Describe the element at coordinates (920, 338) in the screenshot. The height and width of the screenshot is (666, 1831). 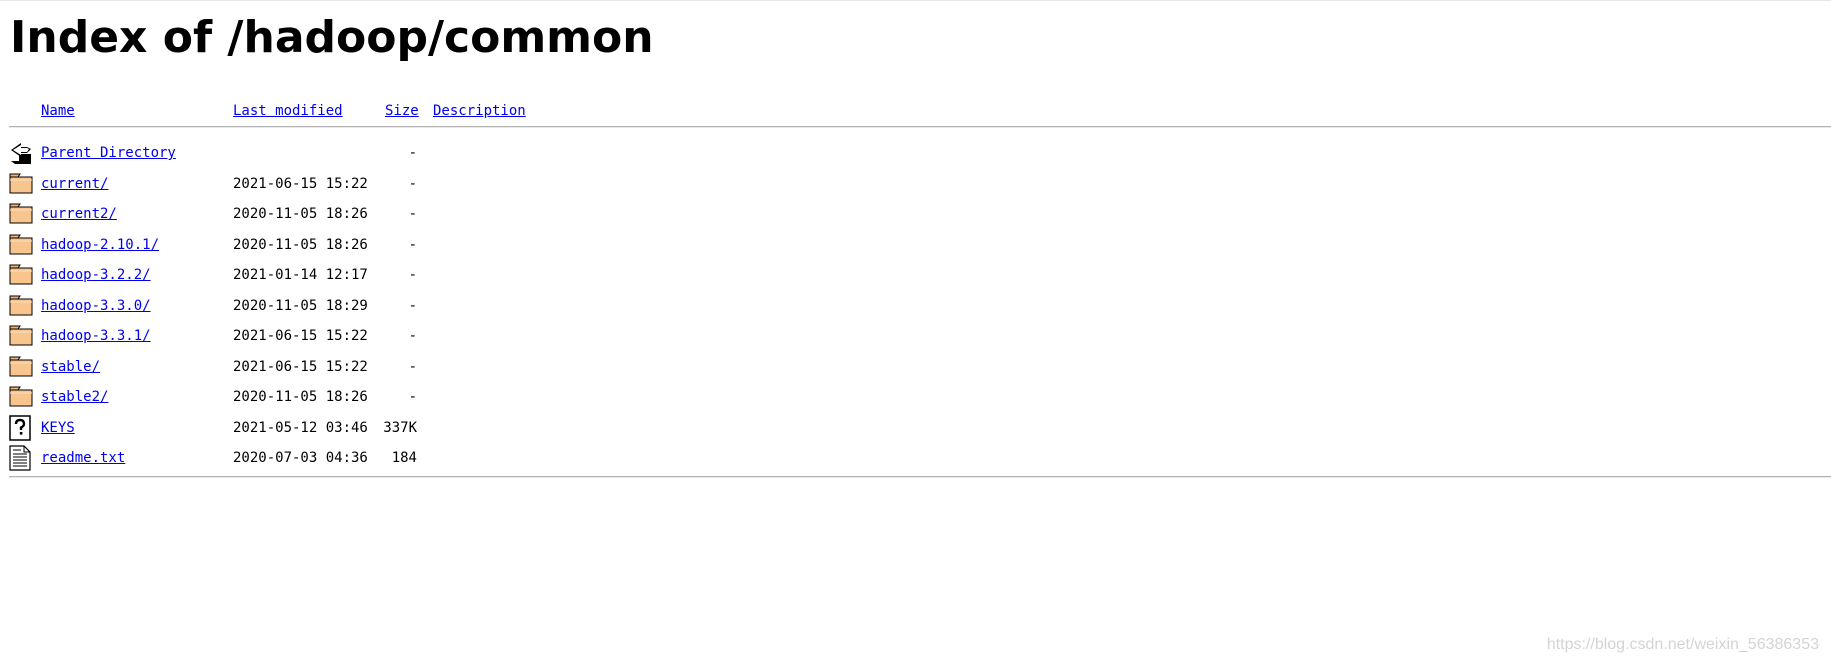
I see `file-row: hadoop-3.3.1/2021-06-15 15:22 -` at that location.